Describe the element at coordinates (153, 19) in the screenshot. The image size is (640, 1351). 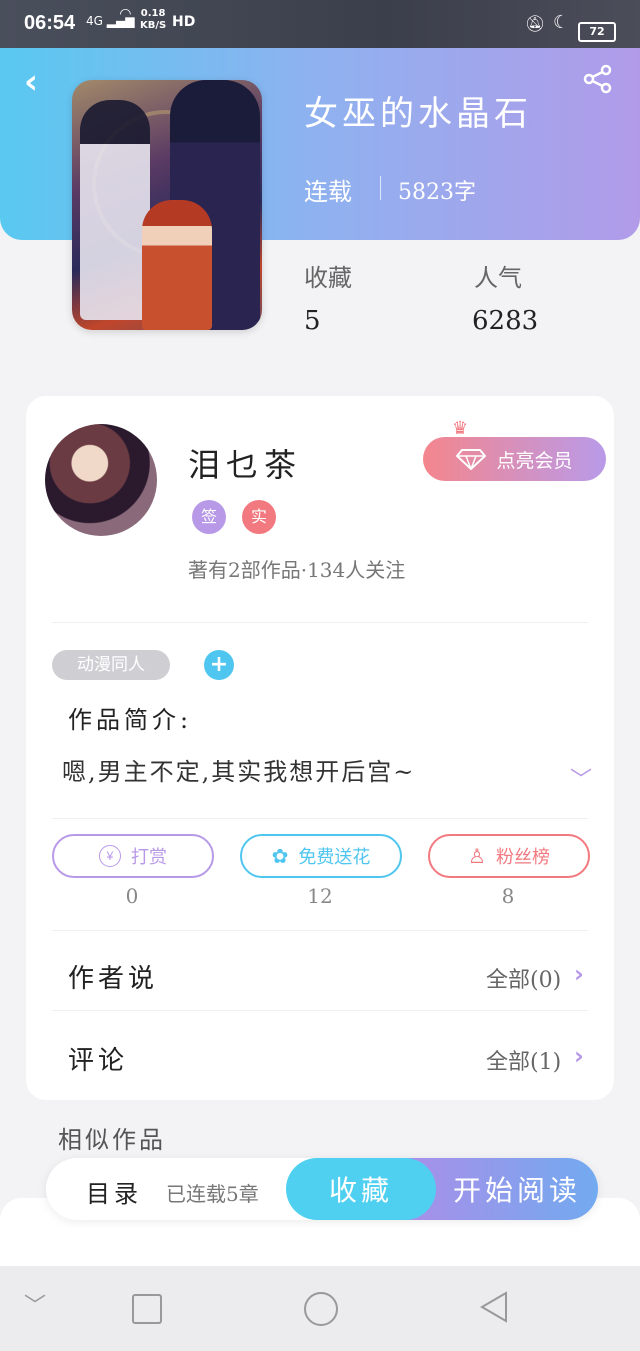
I see `network-speed-text: 0.18 KB/S` at that location.